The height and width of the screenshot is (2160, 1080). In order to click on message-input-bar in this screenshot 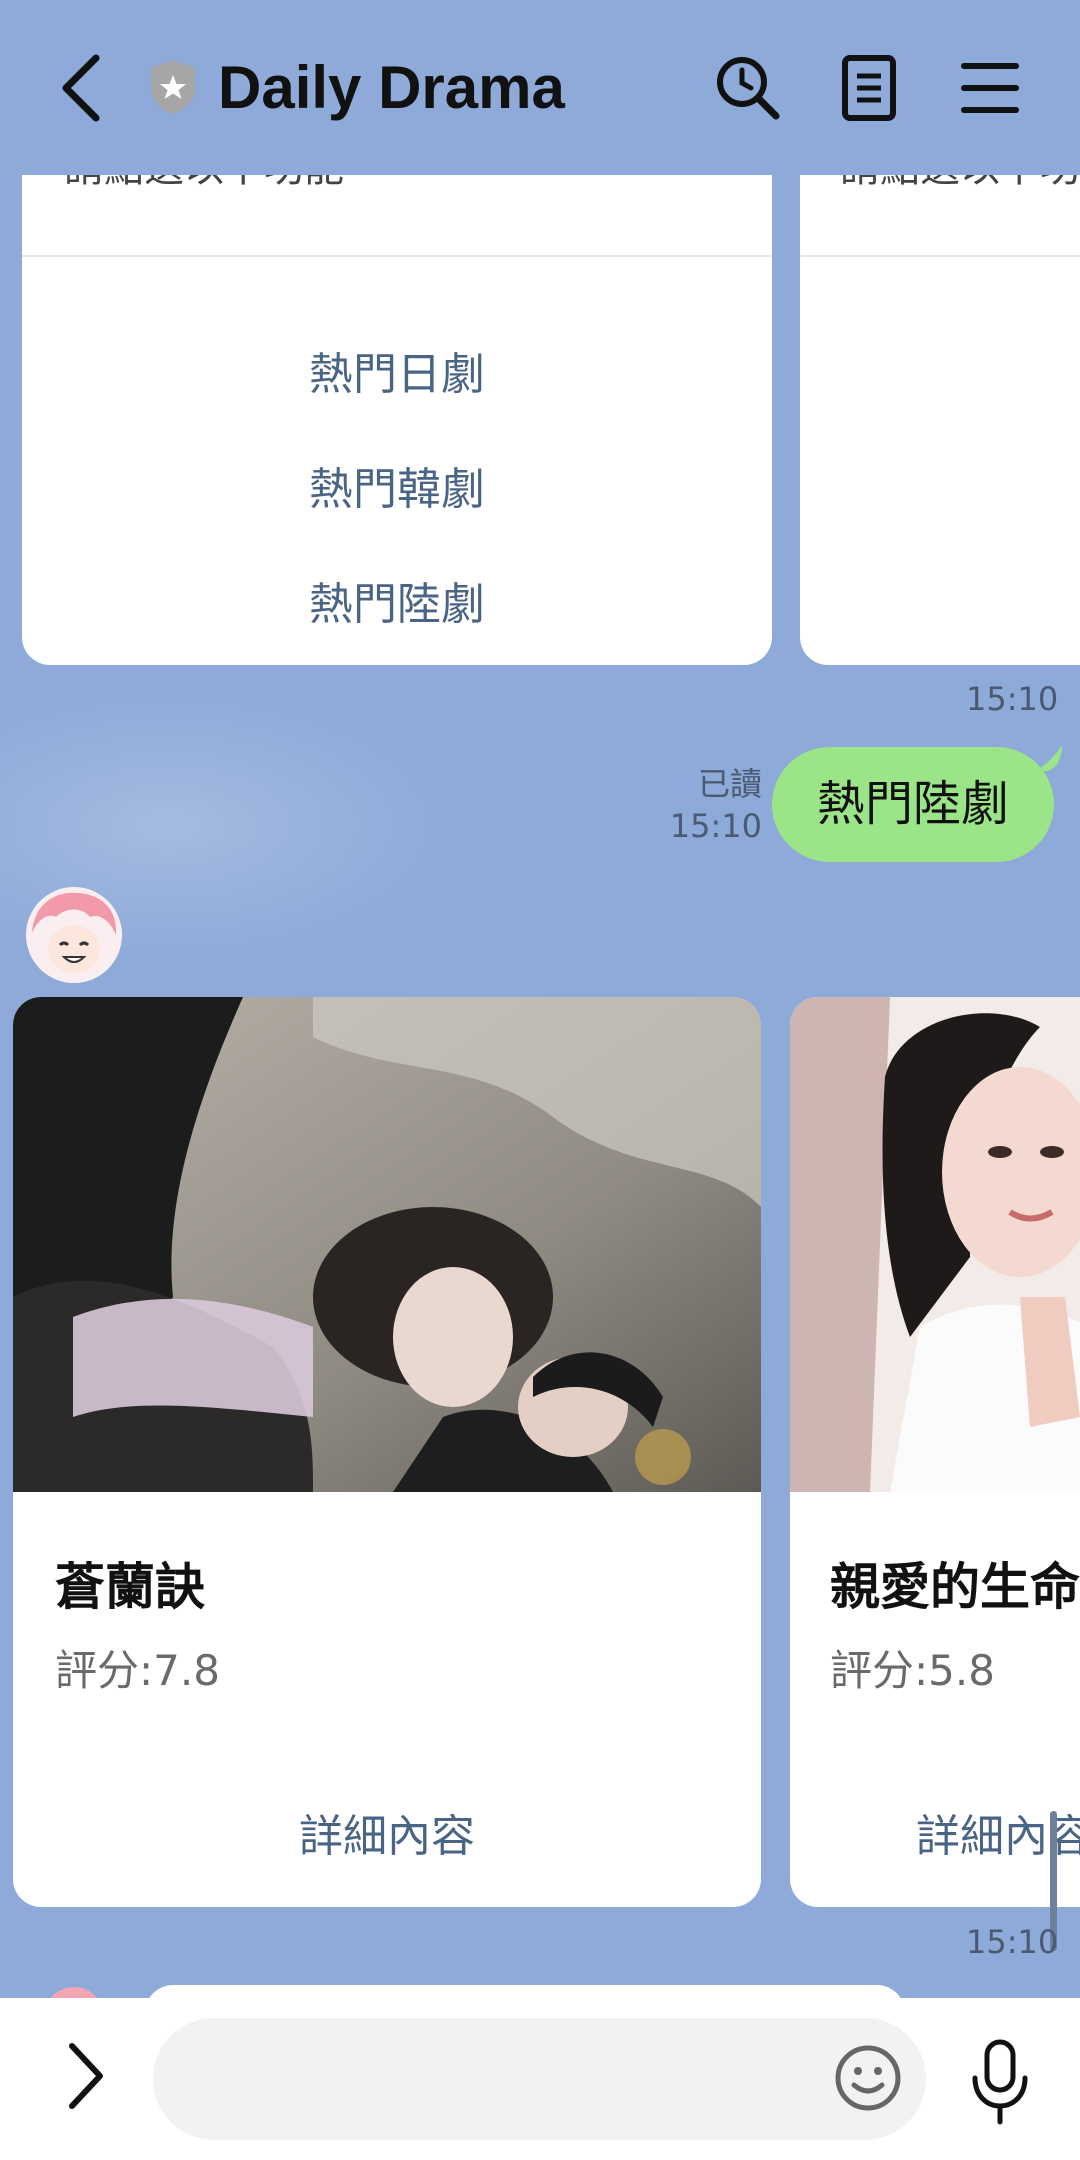, I will do `click(540, 2079)`.